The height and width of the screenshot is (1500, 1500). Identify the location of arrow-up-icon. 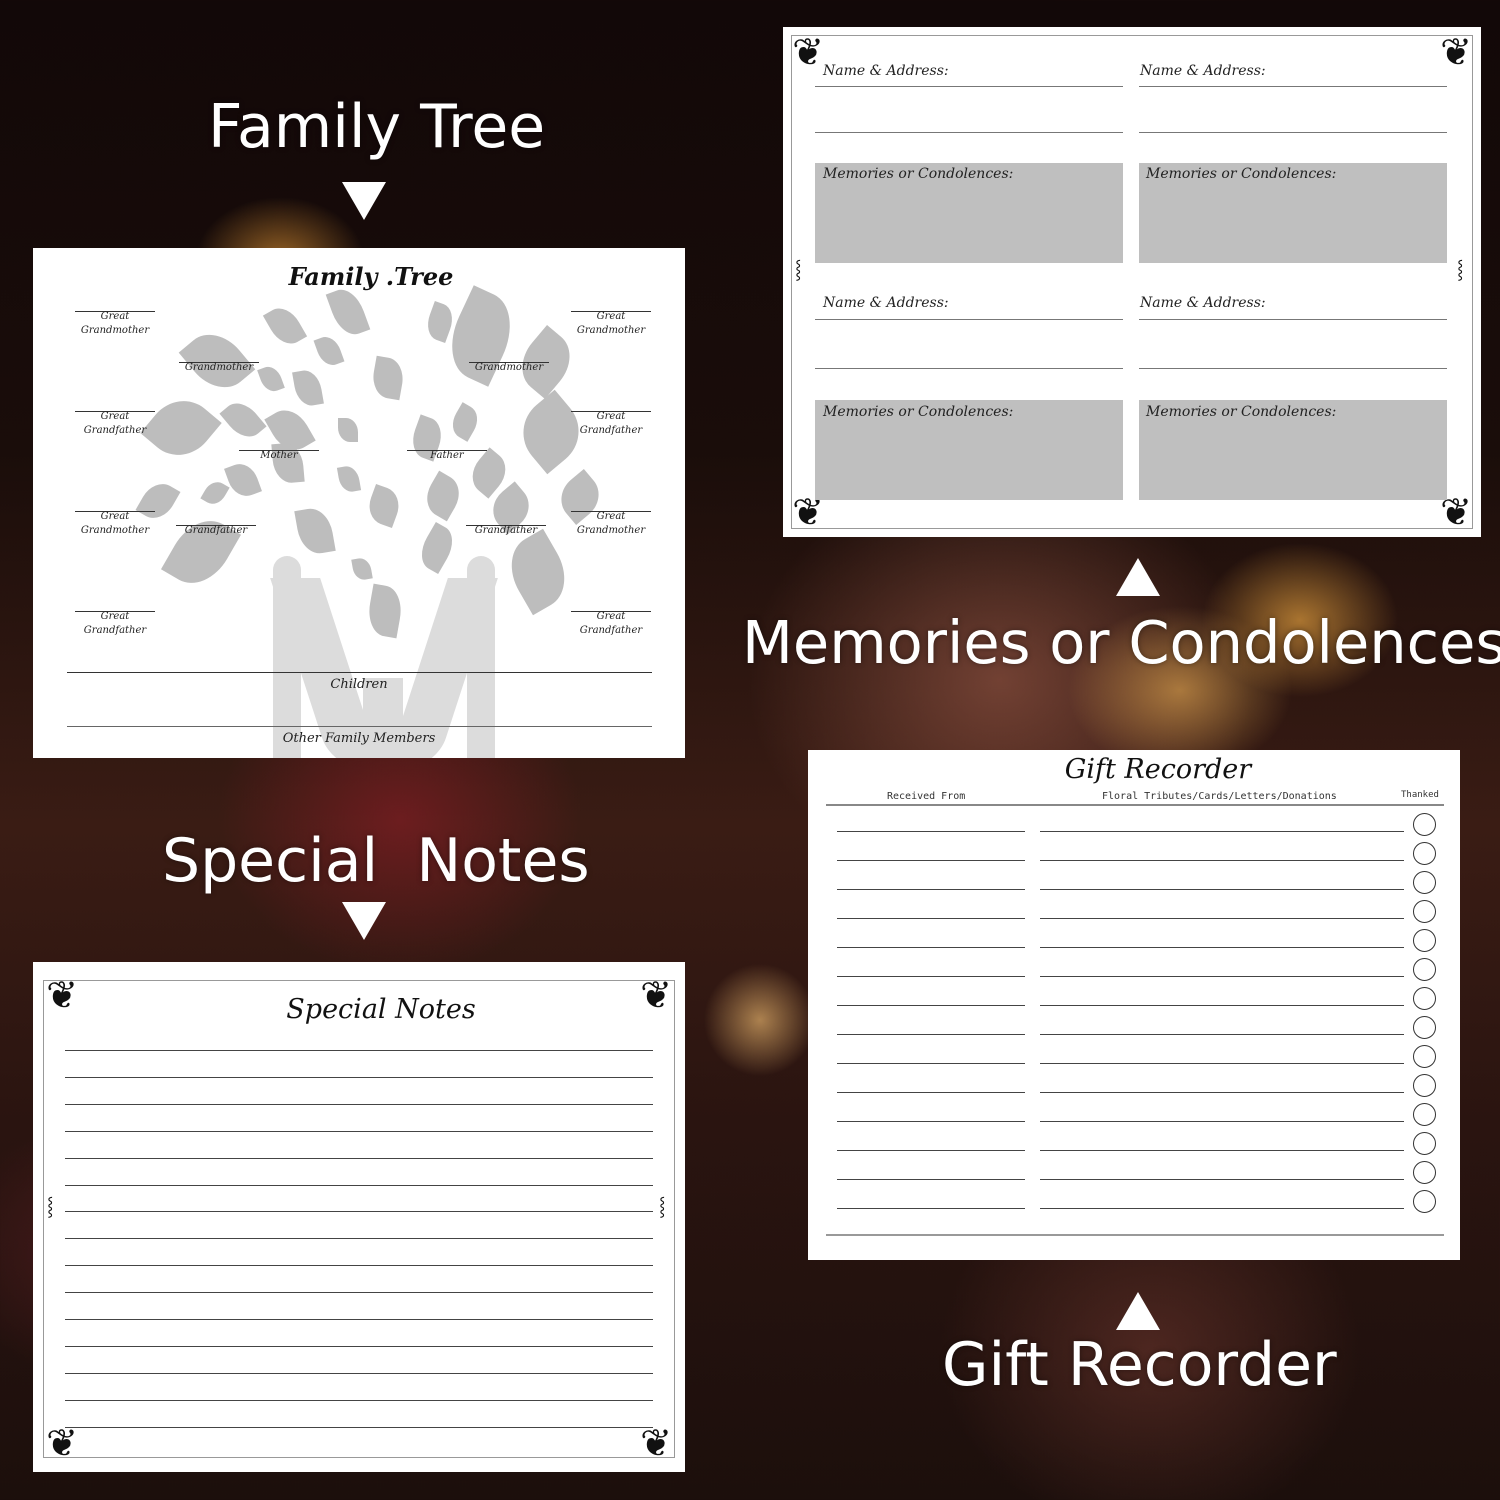
(1138, 577).